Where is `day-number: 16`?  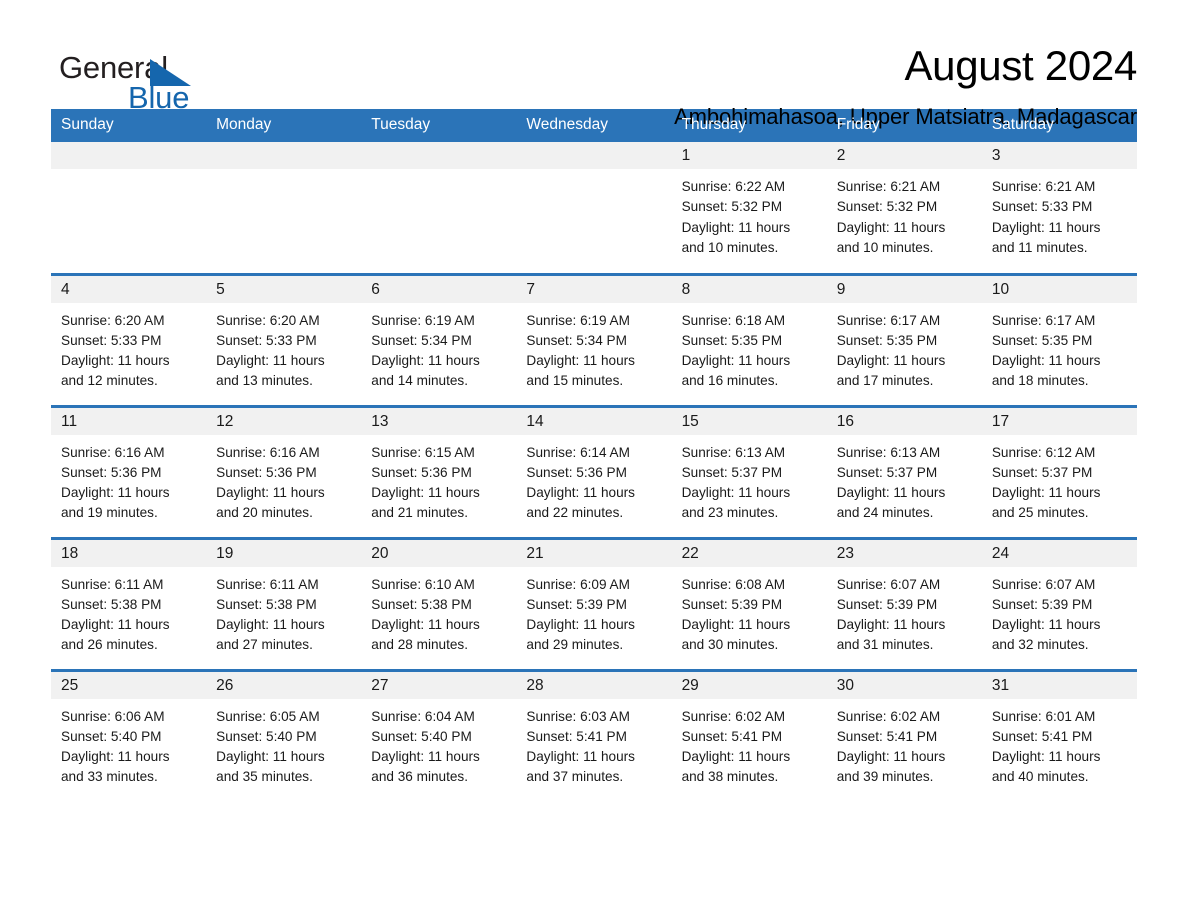 day-number: 16 is located at coordinates (904, 421).